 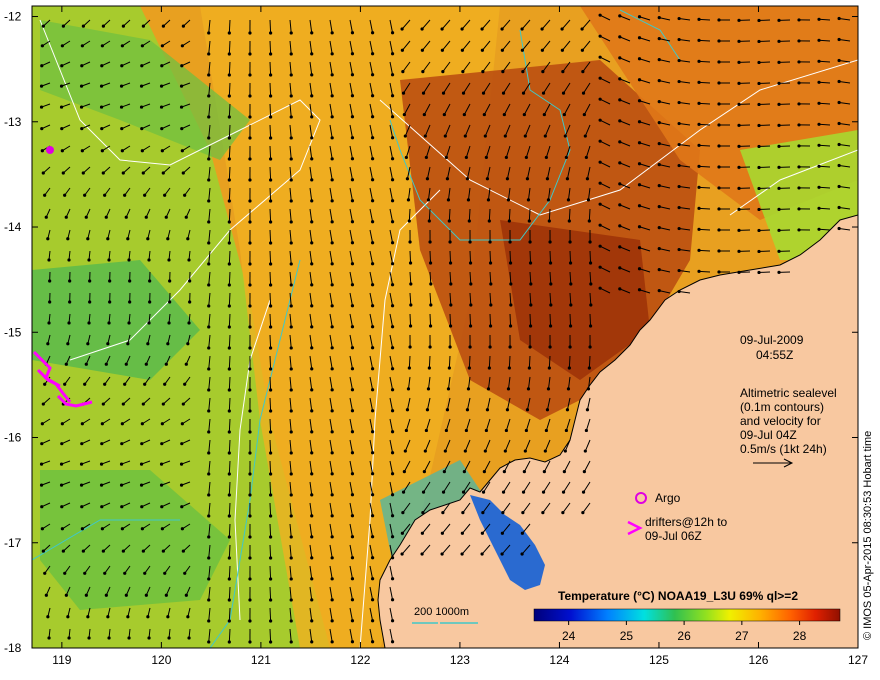 What do you see at coordinates (360, 660) in the screenshot?
I see `lon-tick-label: 122` at bounding box center [360, 660].